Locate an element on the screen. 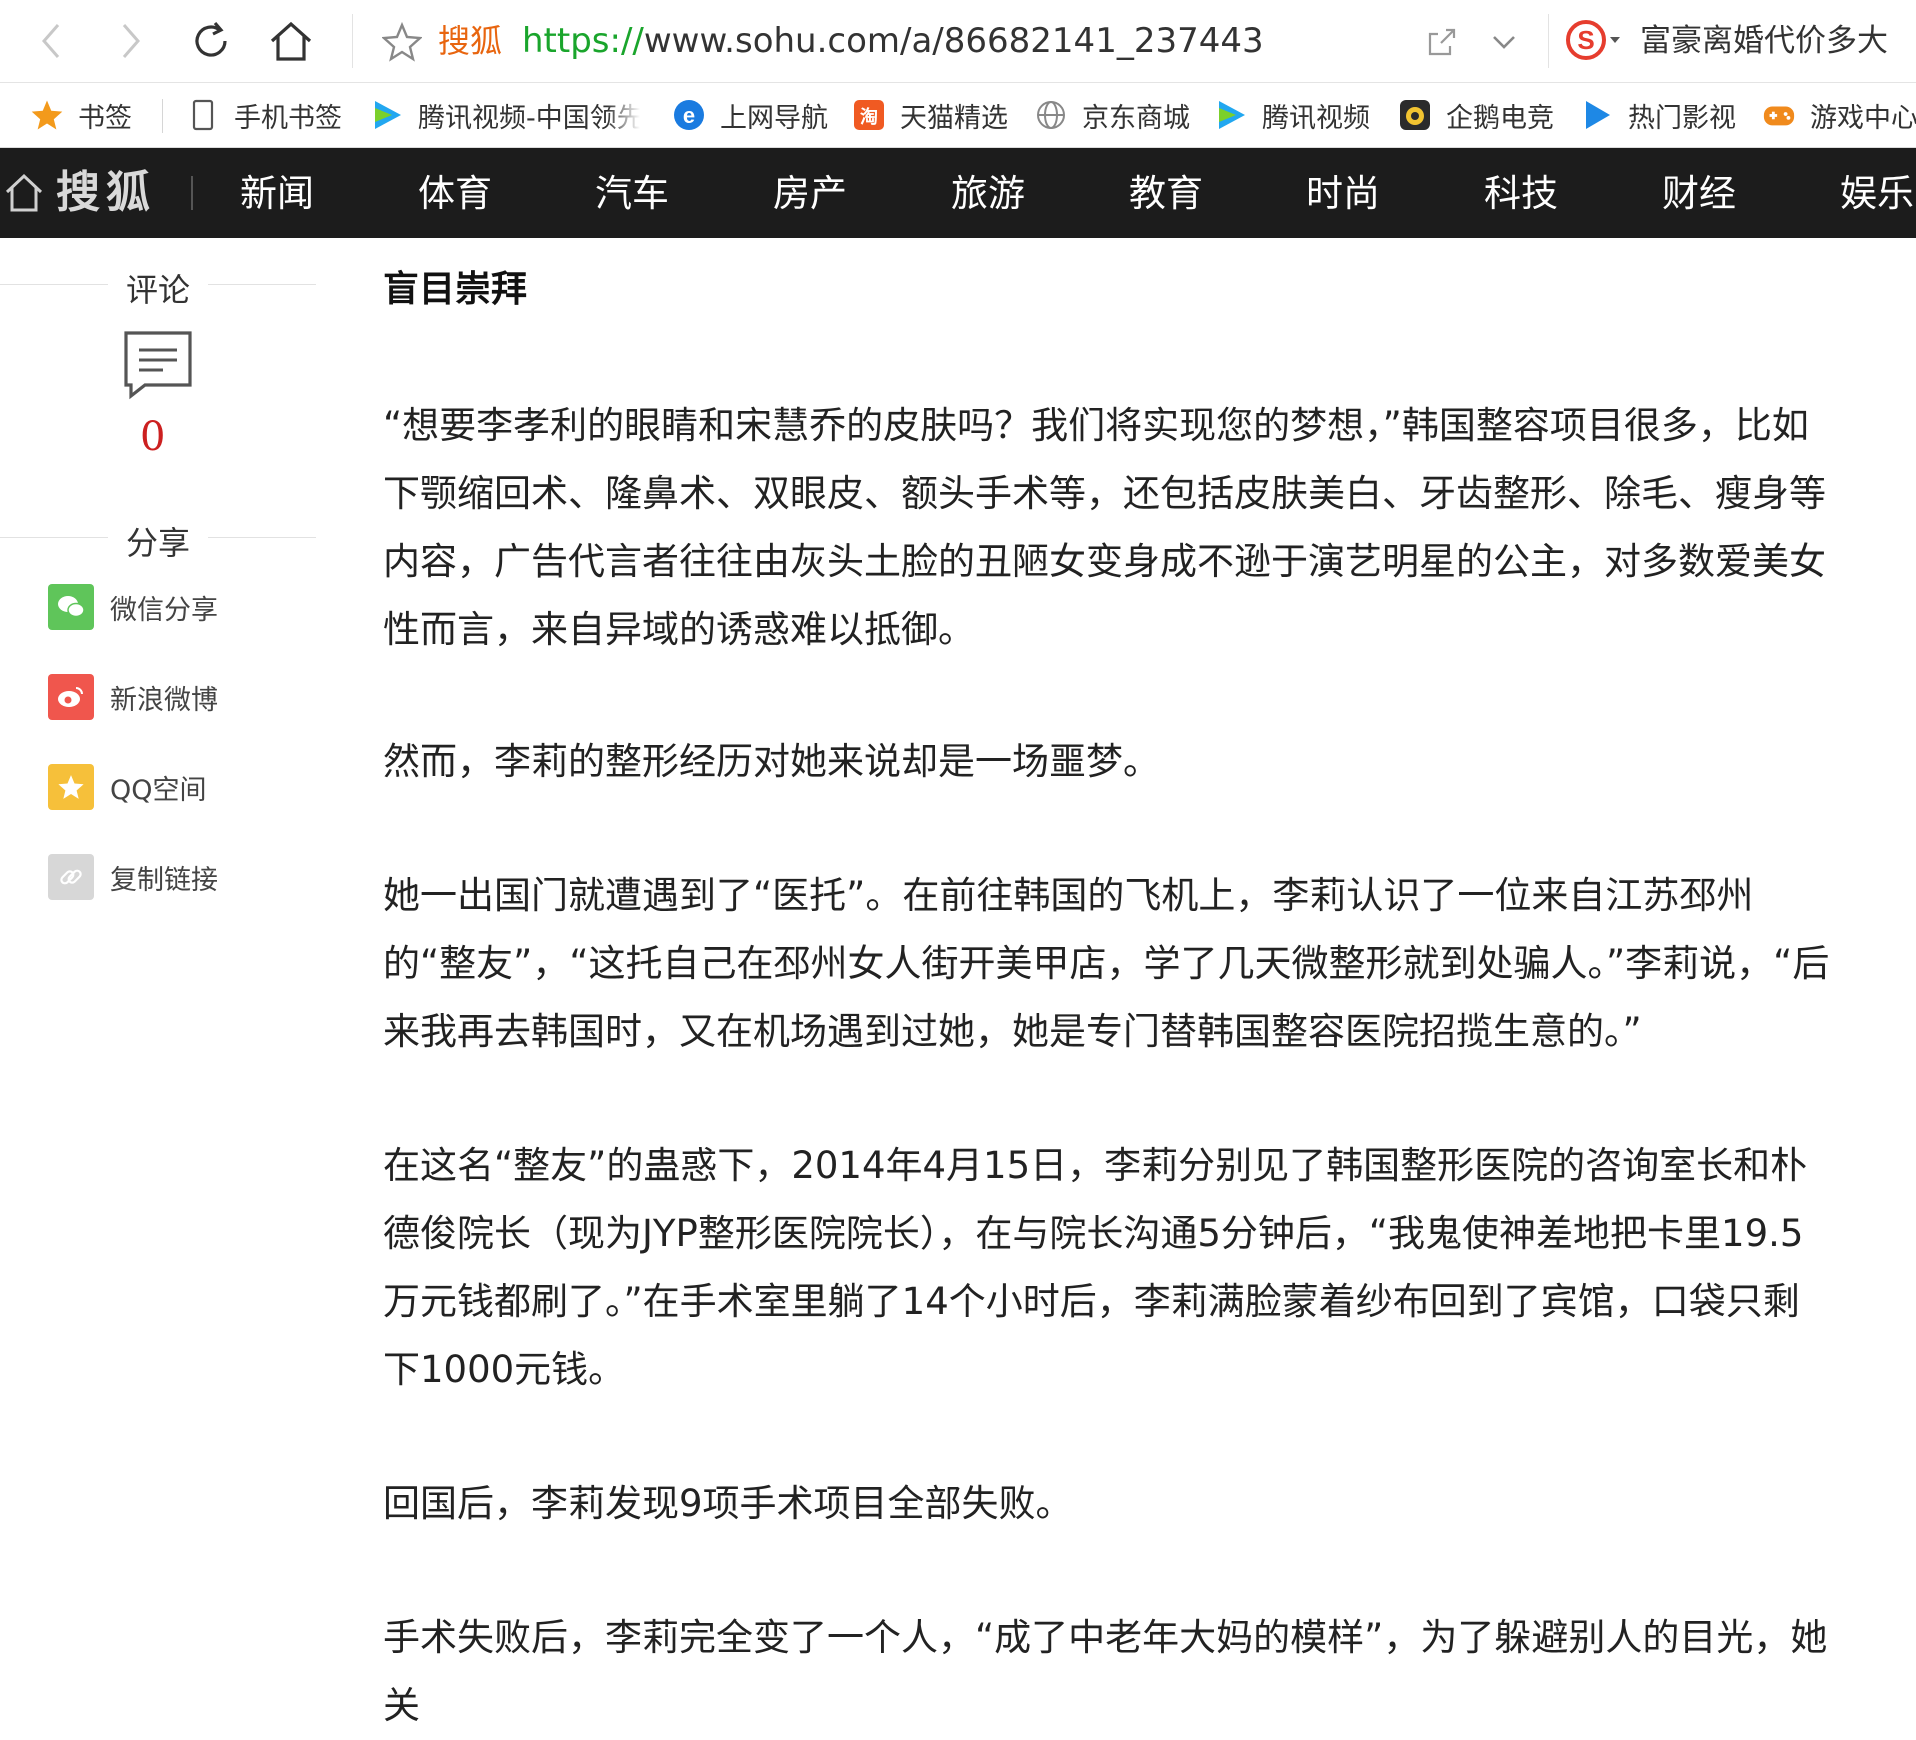 This screenshot has height=1740, width=1916. nav-item: 时尚 is located at coordinates (1343, 194).